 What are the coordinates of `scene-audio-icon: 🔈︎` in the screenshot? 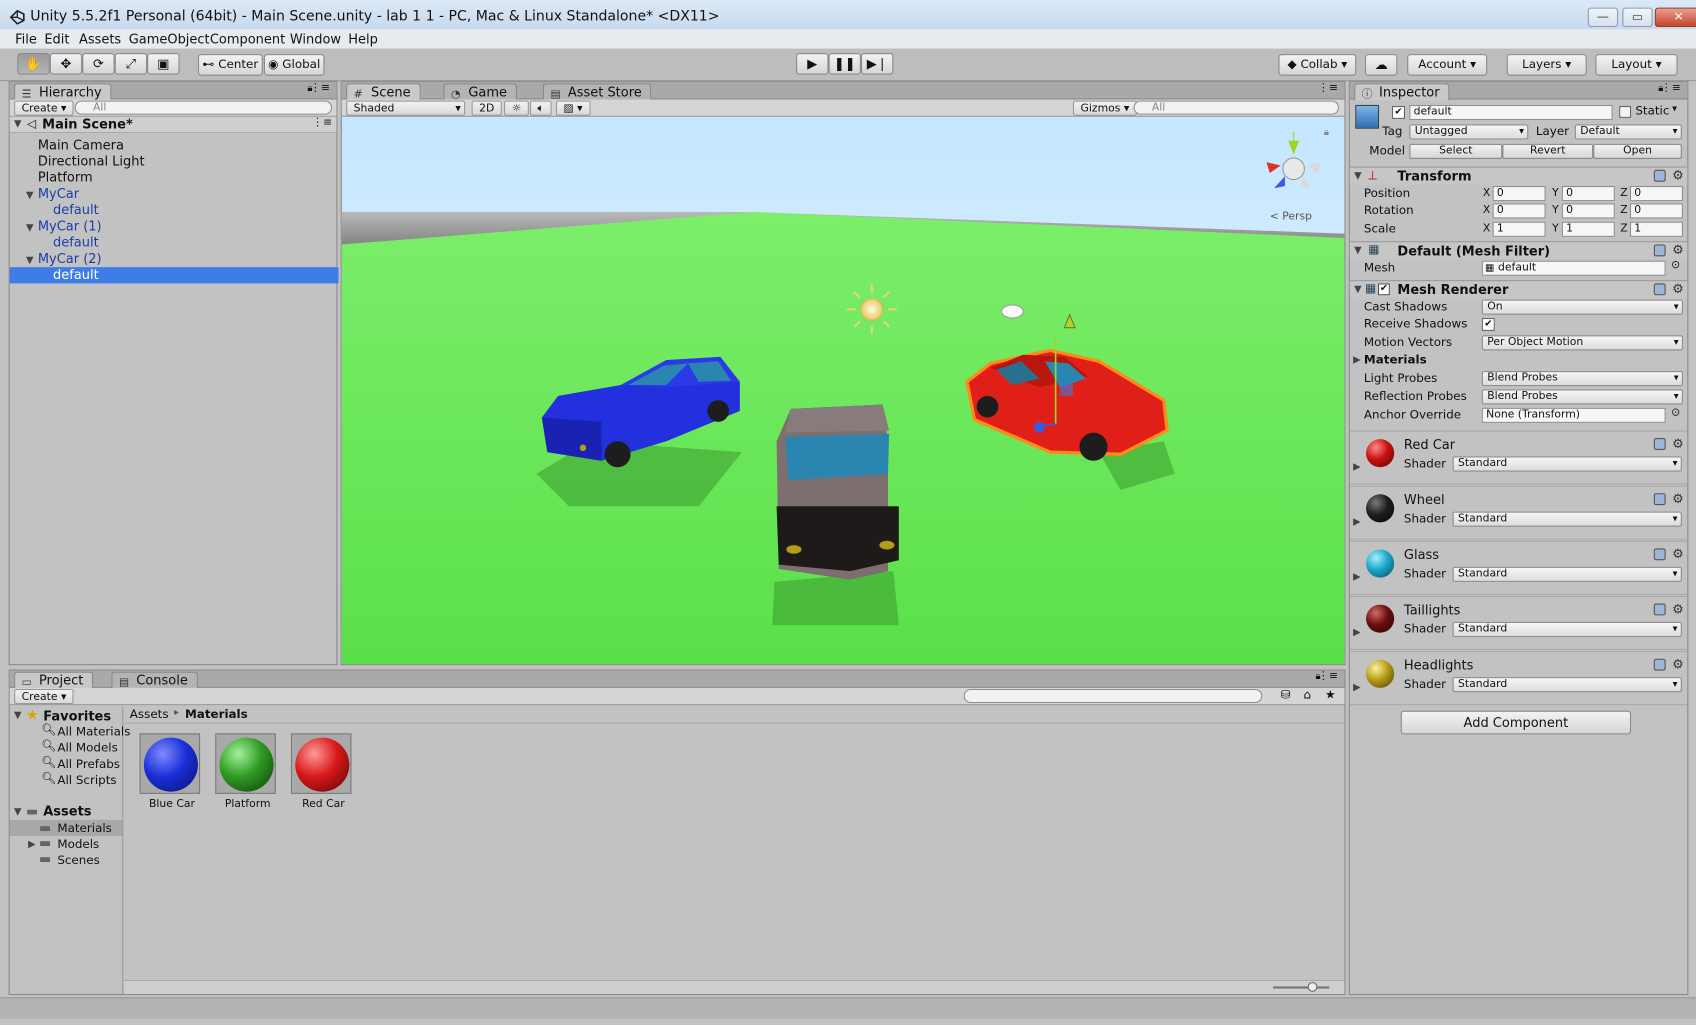 It's located at (540, 108).